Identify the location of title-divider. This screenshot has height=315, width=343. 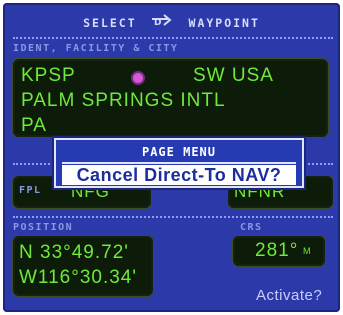
(173, 38).